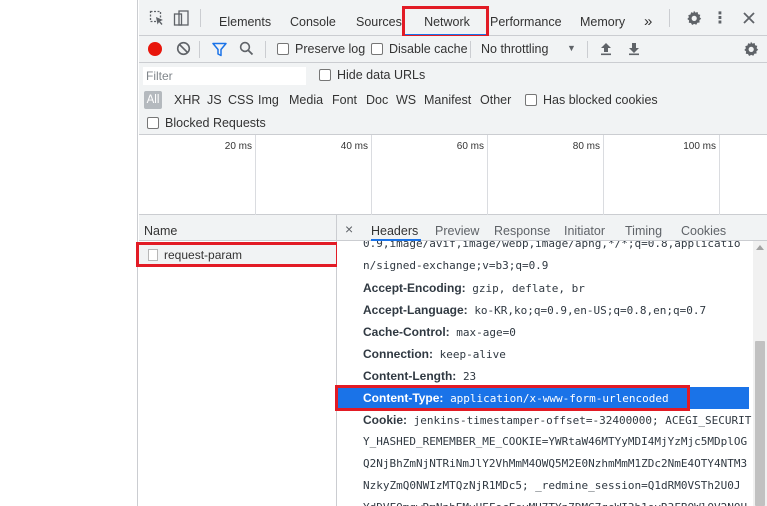 The height and width of the screenshot is (506, 767). I want to click on device-toolbar-icon, so click(181, 18).